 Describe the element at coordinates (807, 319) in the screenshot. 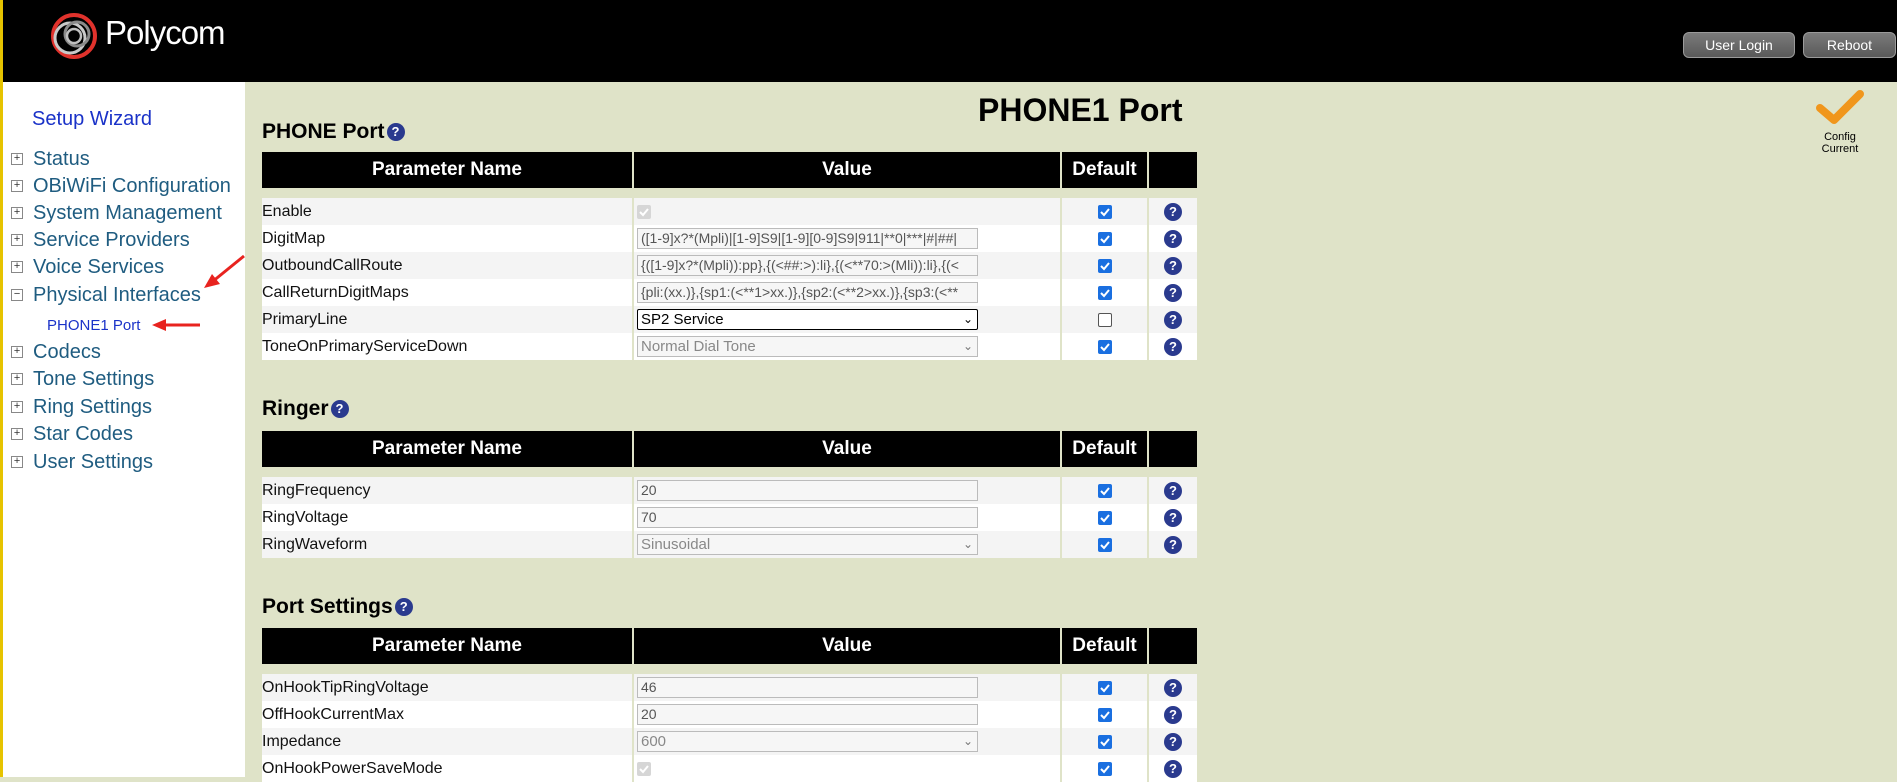

I see `primary-line-select: SP2 Service ⌄` at that location.